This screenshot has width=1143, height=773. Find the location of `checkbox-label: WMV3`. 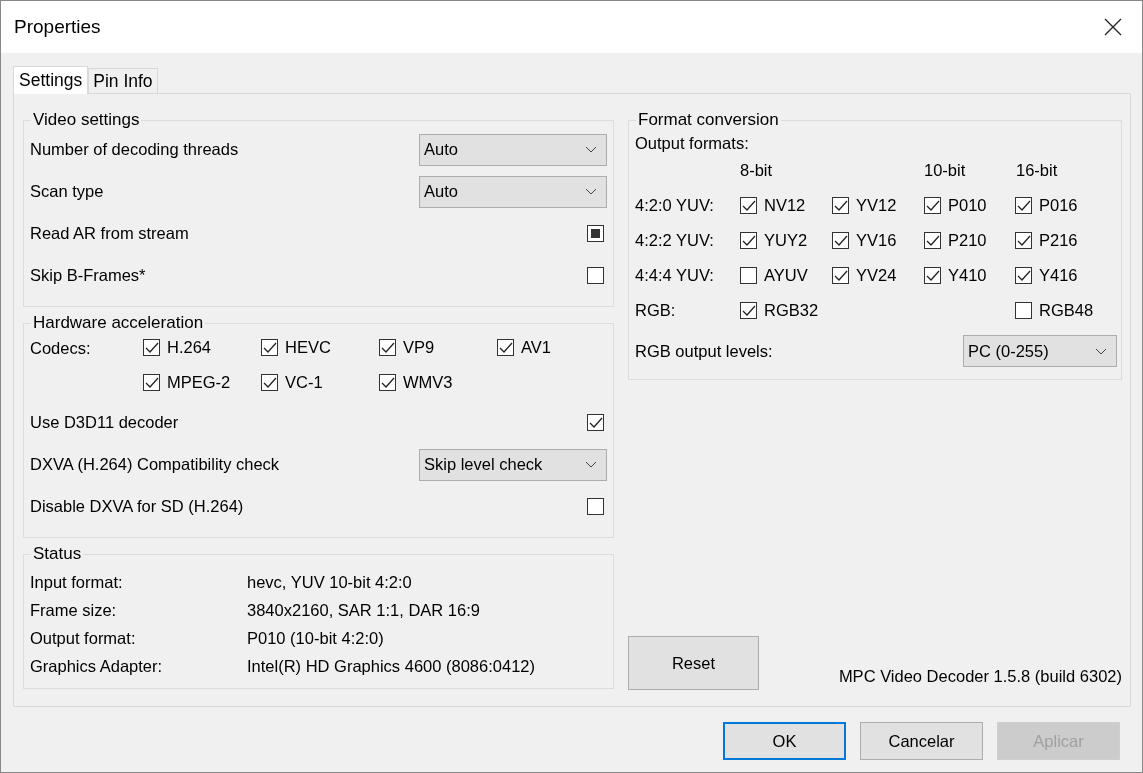

checkbox-label: WMV3 is located at coordinates (428, 382).